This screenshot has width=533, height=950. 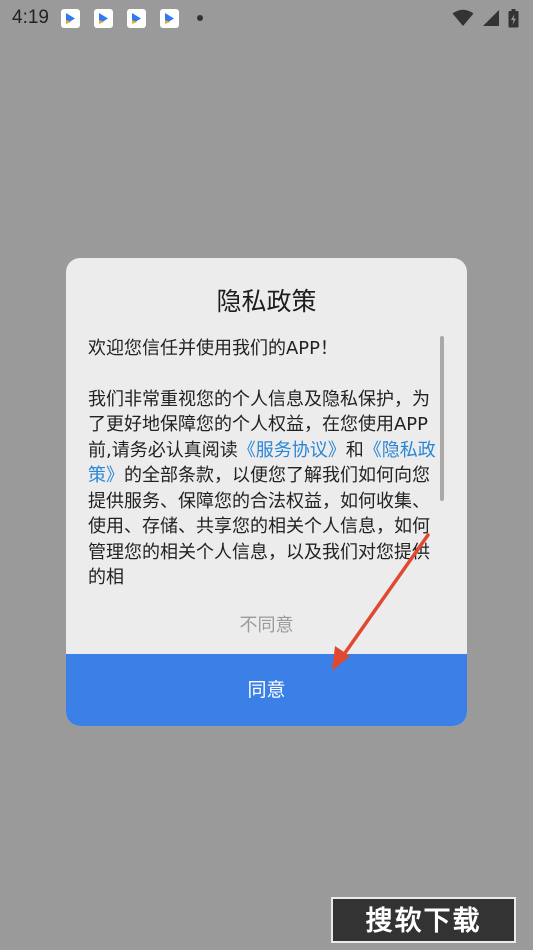 I want to click on more-notifications-dot-icon, so click(x=199, y=18).